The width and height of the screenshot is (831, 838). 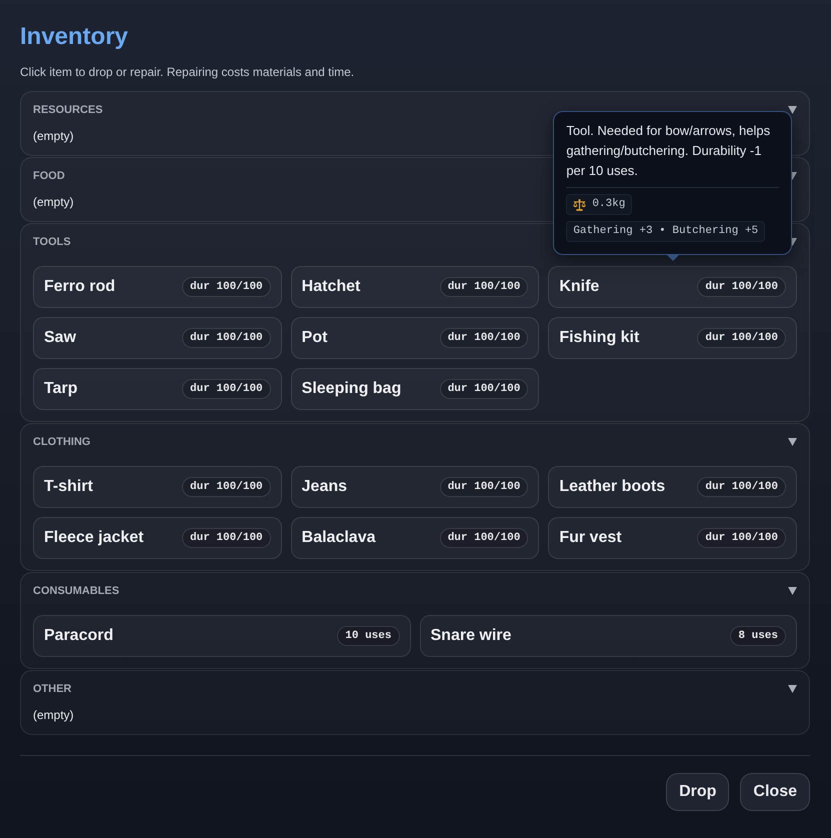 What do you see at coordinates (157, 487) in the screenshot?
I see `item-card: T-shirt dur 100/100` at bounding box center [157, 487].